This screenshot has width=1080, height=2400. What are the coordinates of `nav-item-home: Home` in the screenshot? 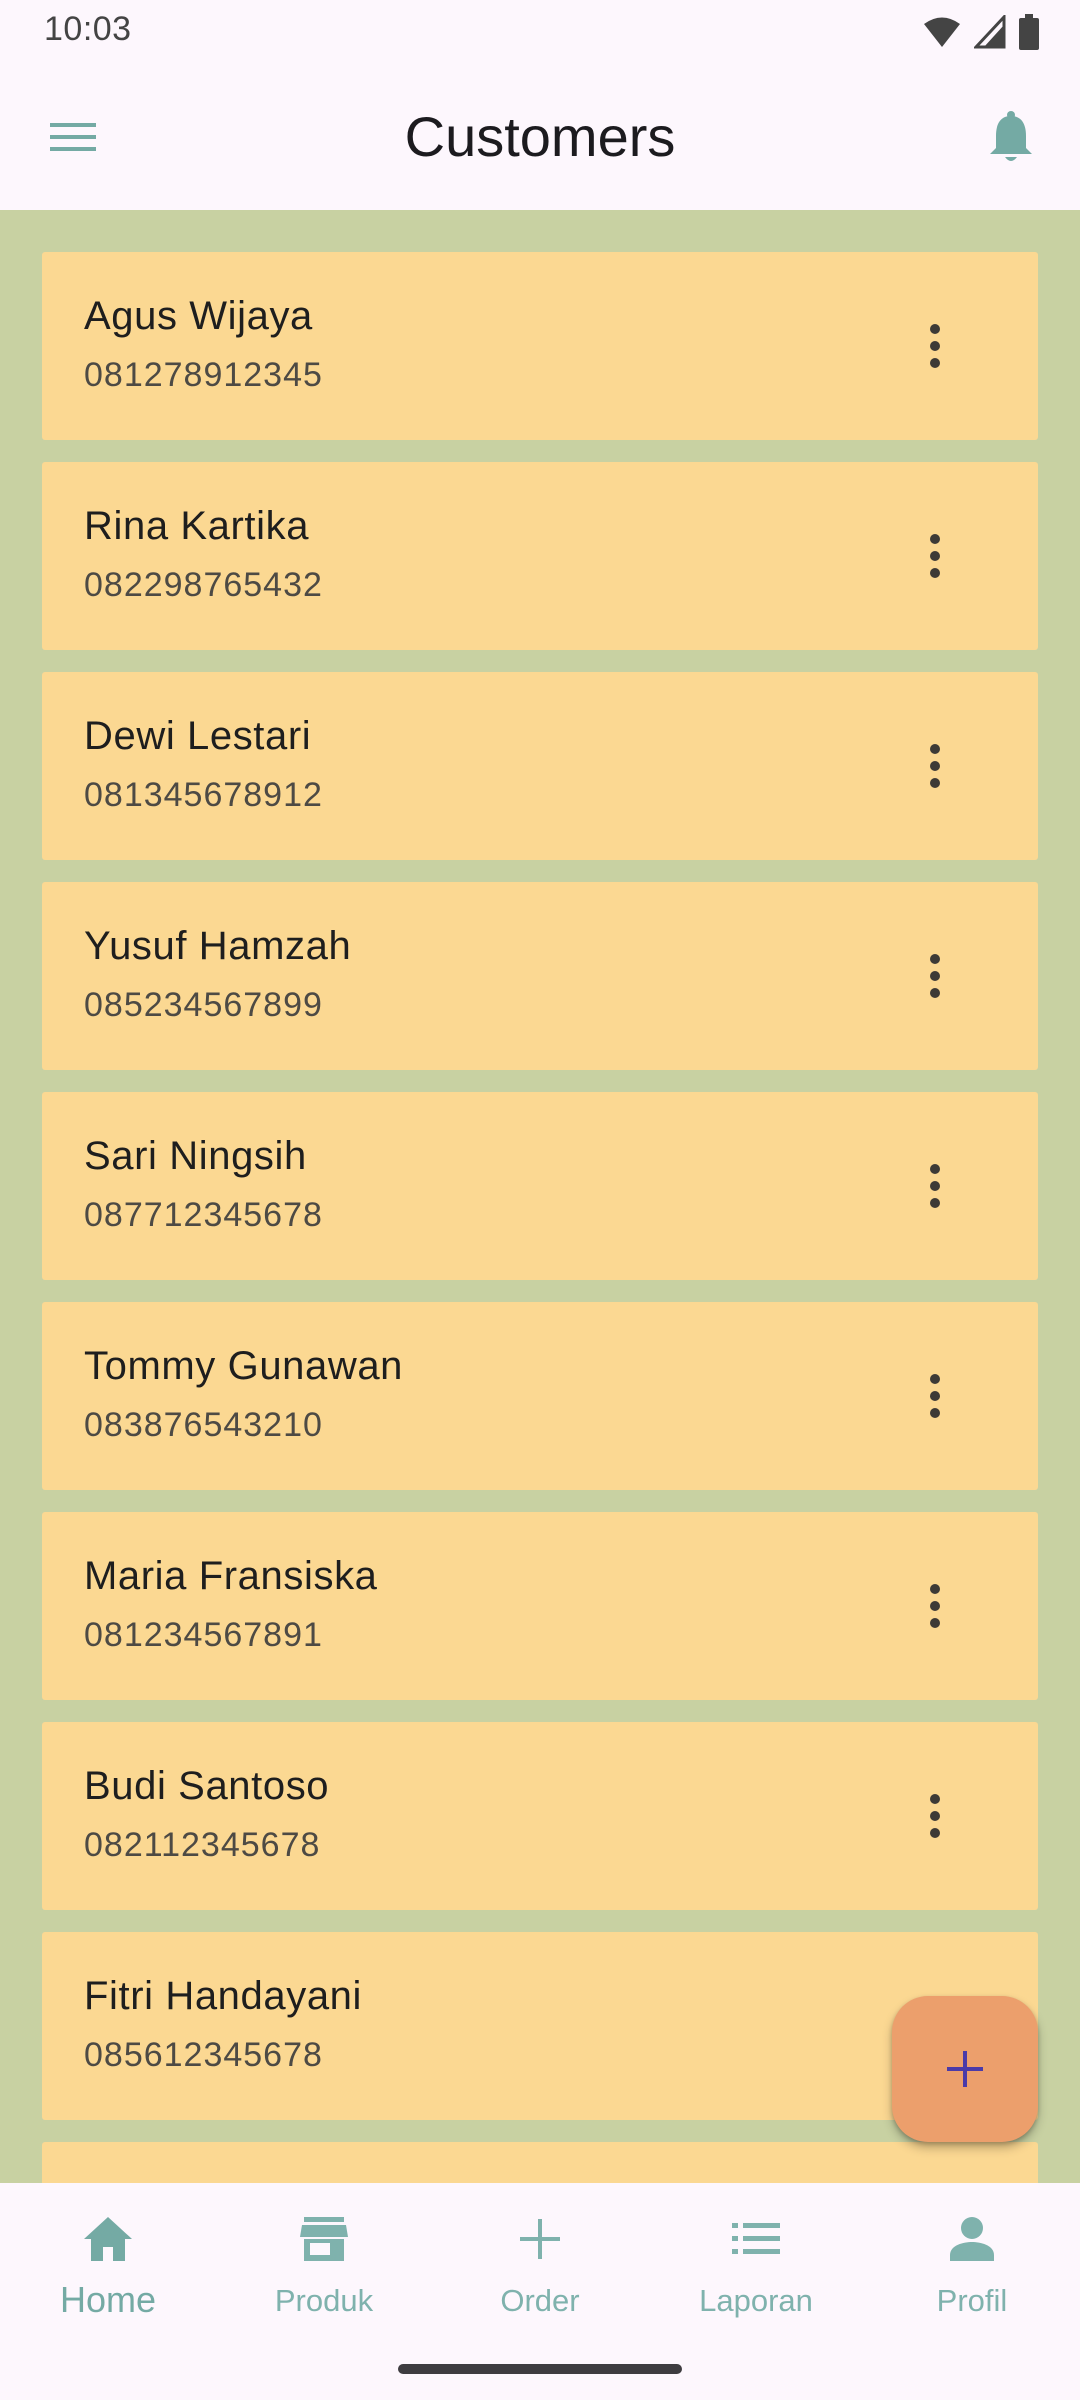 It's located at (108, 2272).